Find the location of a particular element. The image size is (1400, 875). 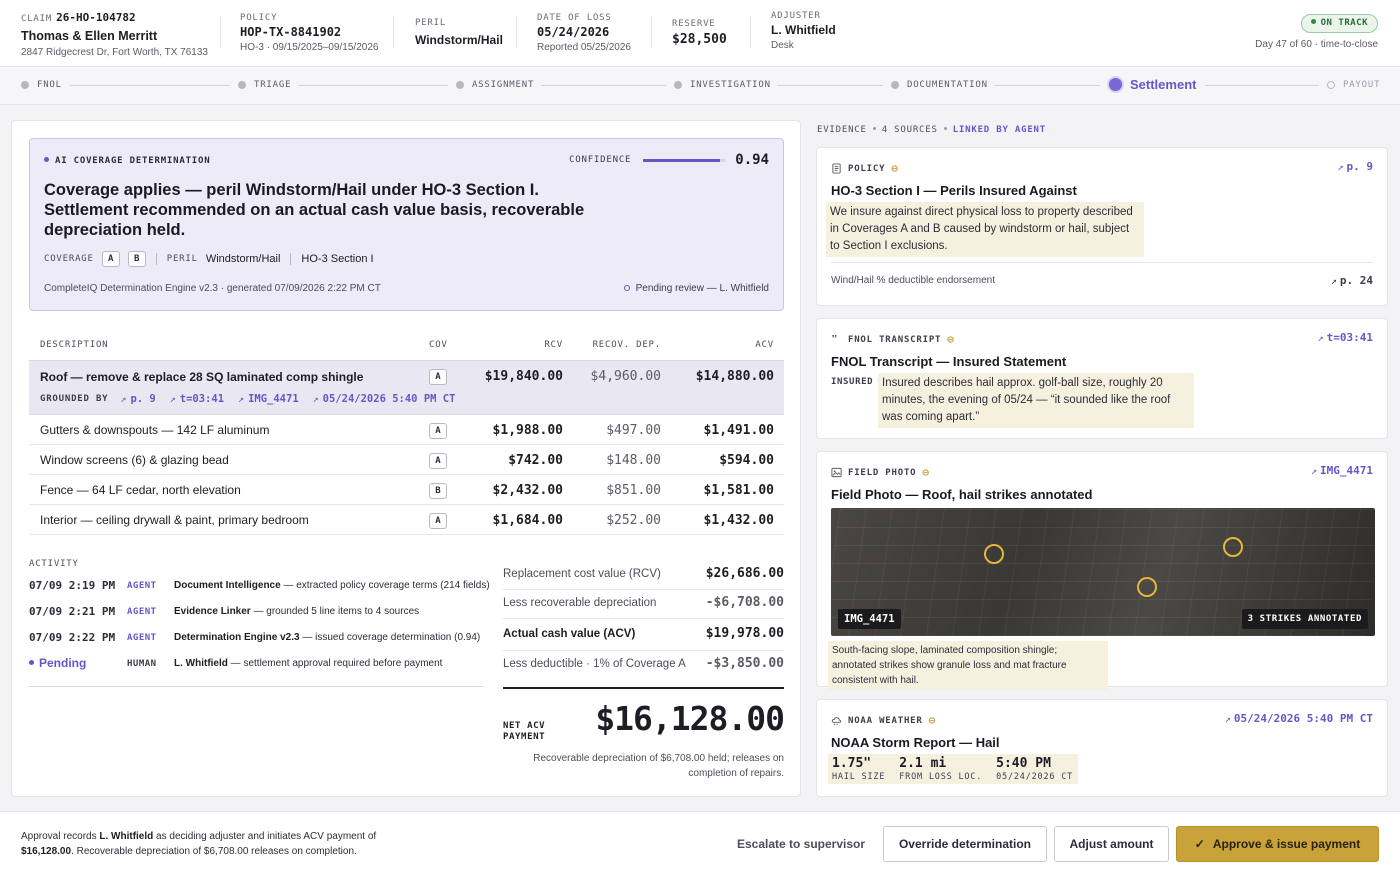

ref-fnol-time: t=03:41 is located at coordinates (197, 399).